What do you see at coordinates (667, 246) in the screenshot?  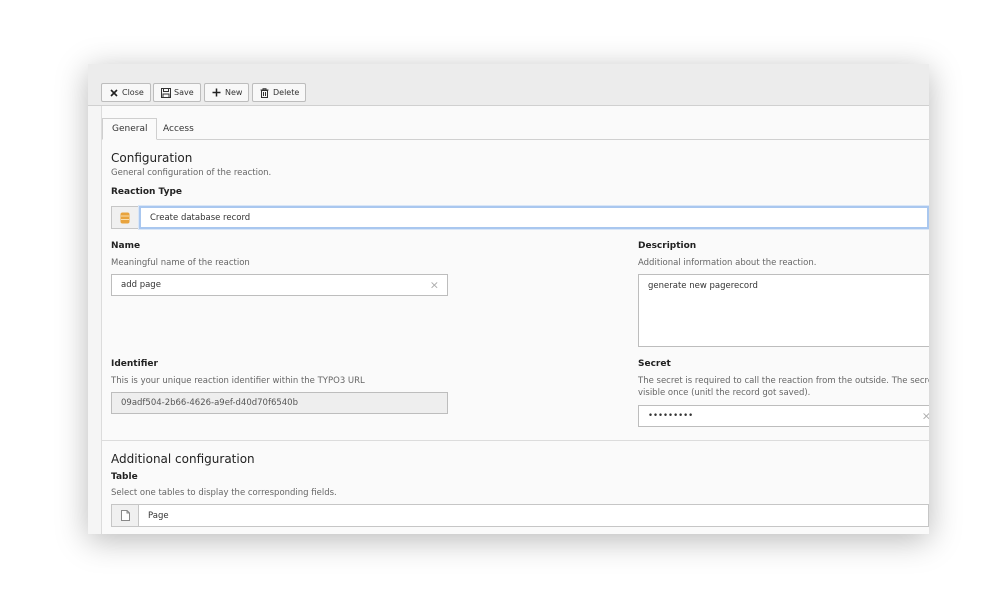 I see `description-label: Description` at bounding box center [667, 246].